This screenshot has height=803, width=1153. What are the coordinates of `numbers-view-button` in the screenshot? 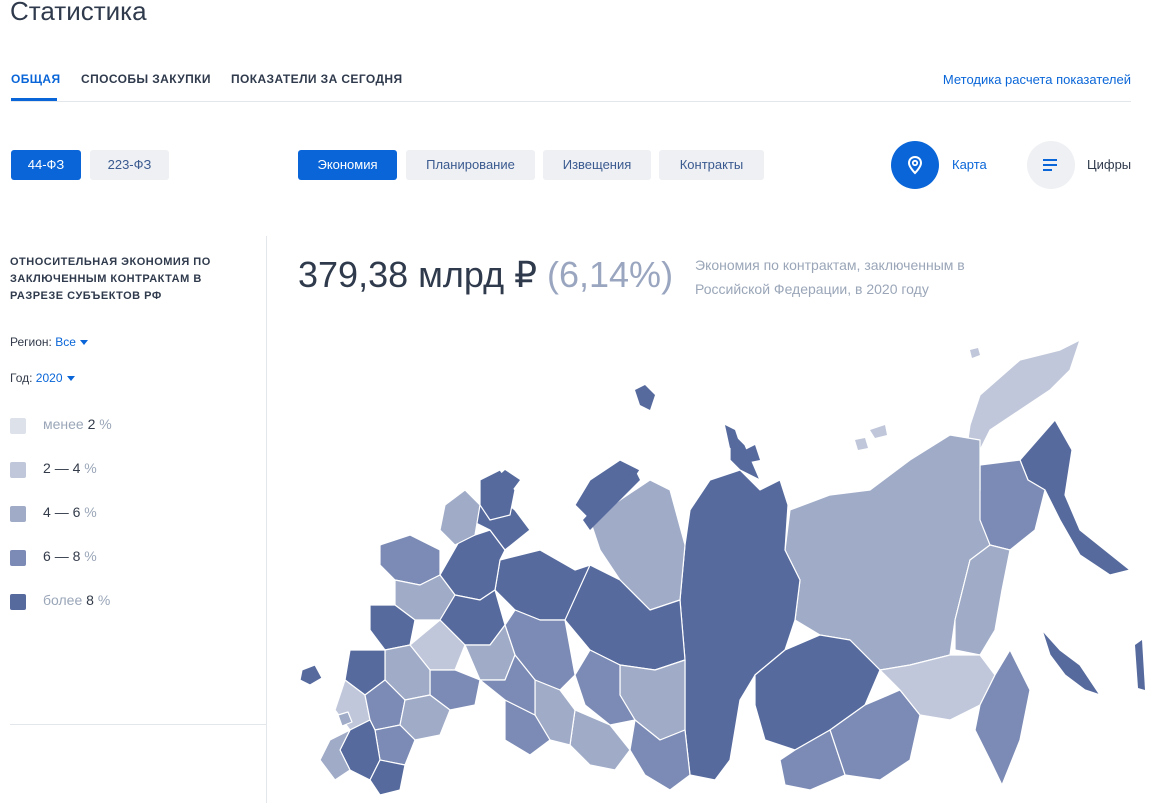 It's located at (1051, 165).